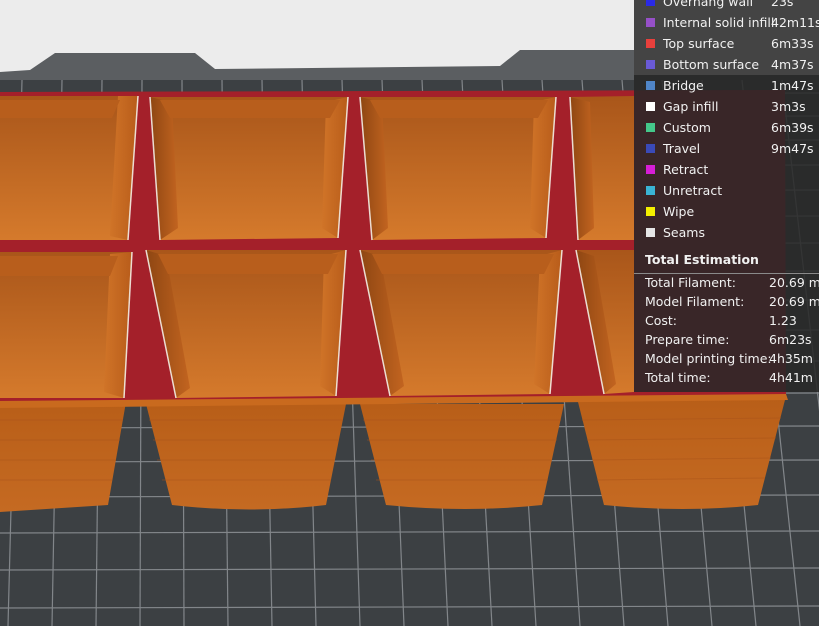  I want to click on legend-item: Bridge 1m47s, so click(726, 86).